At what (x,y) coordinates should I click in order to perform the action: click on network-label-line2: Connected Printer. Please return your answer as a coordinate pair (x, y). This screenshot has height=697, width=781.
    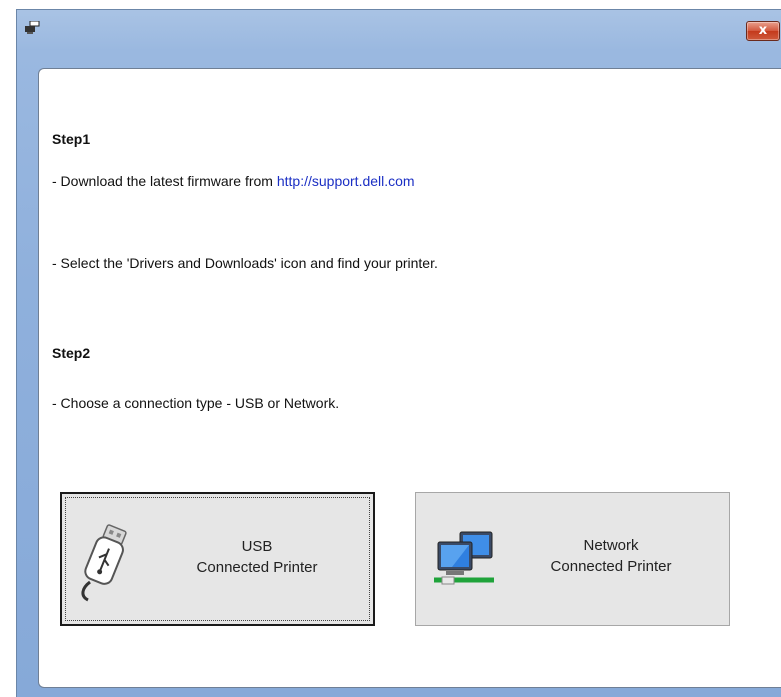
    Looking at the image, I should click on (611, 566).